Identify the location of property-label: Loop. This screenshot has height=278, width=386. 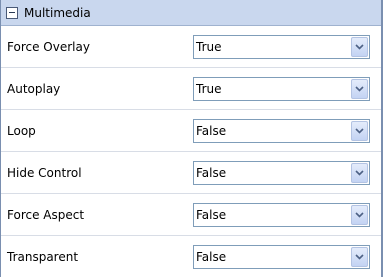
(21, 130).